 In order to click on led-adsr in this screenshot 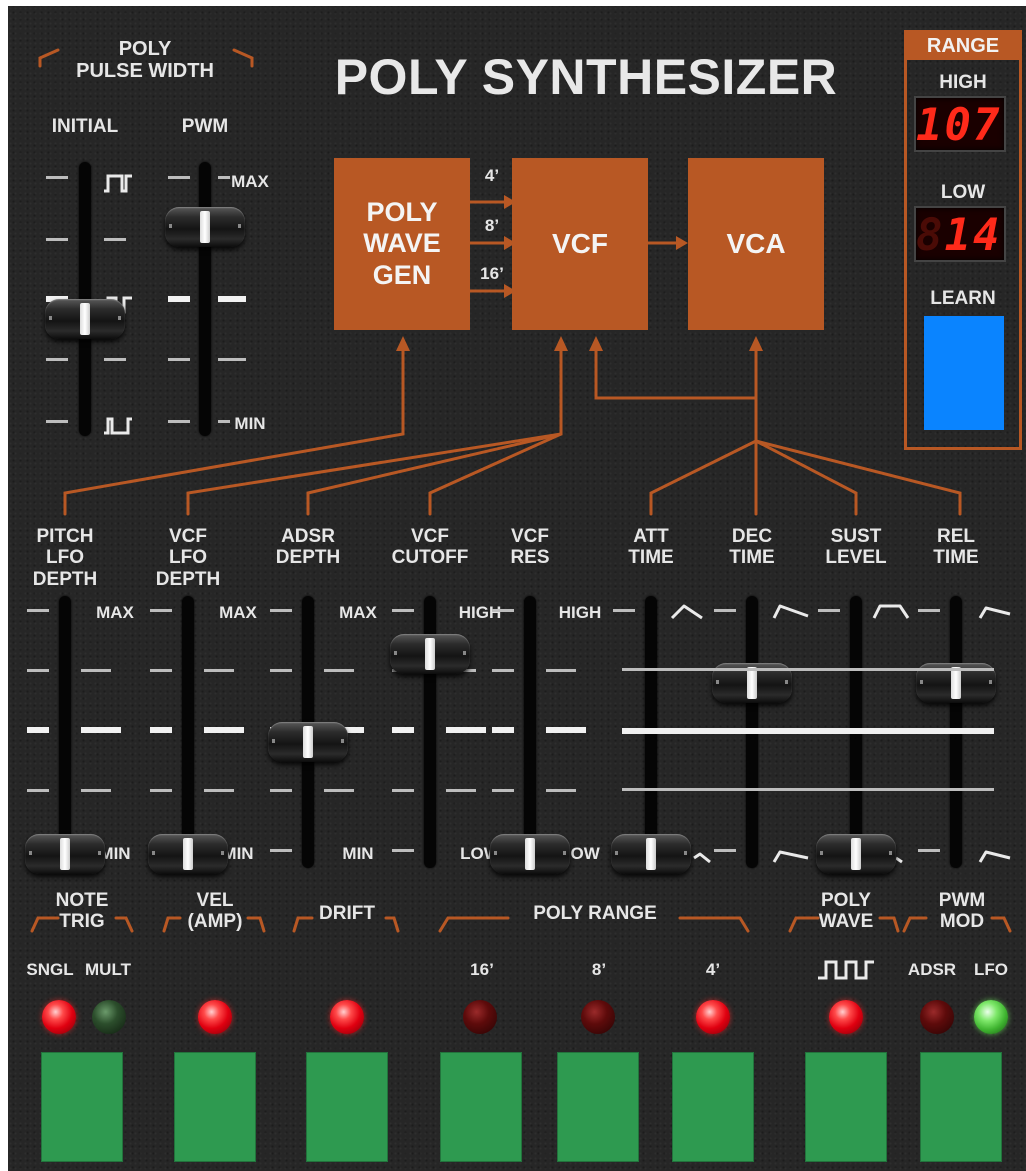, I will do `click(937, 1017)`.